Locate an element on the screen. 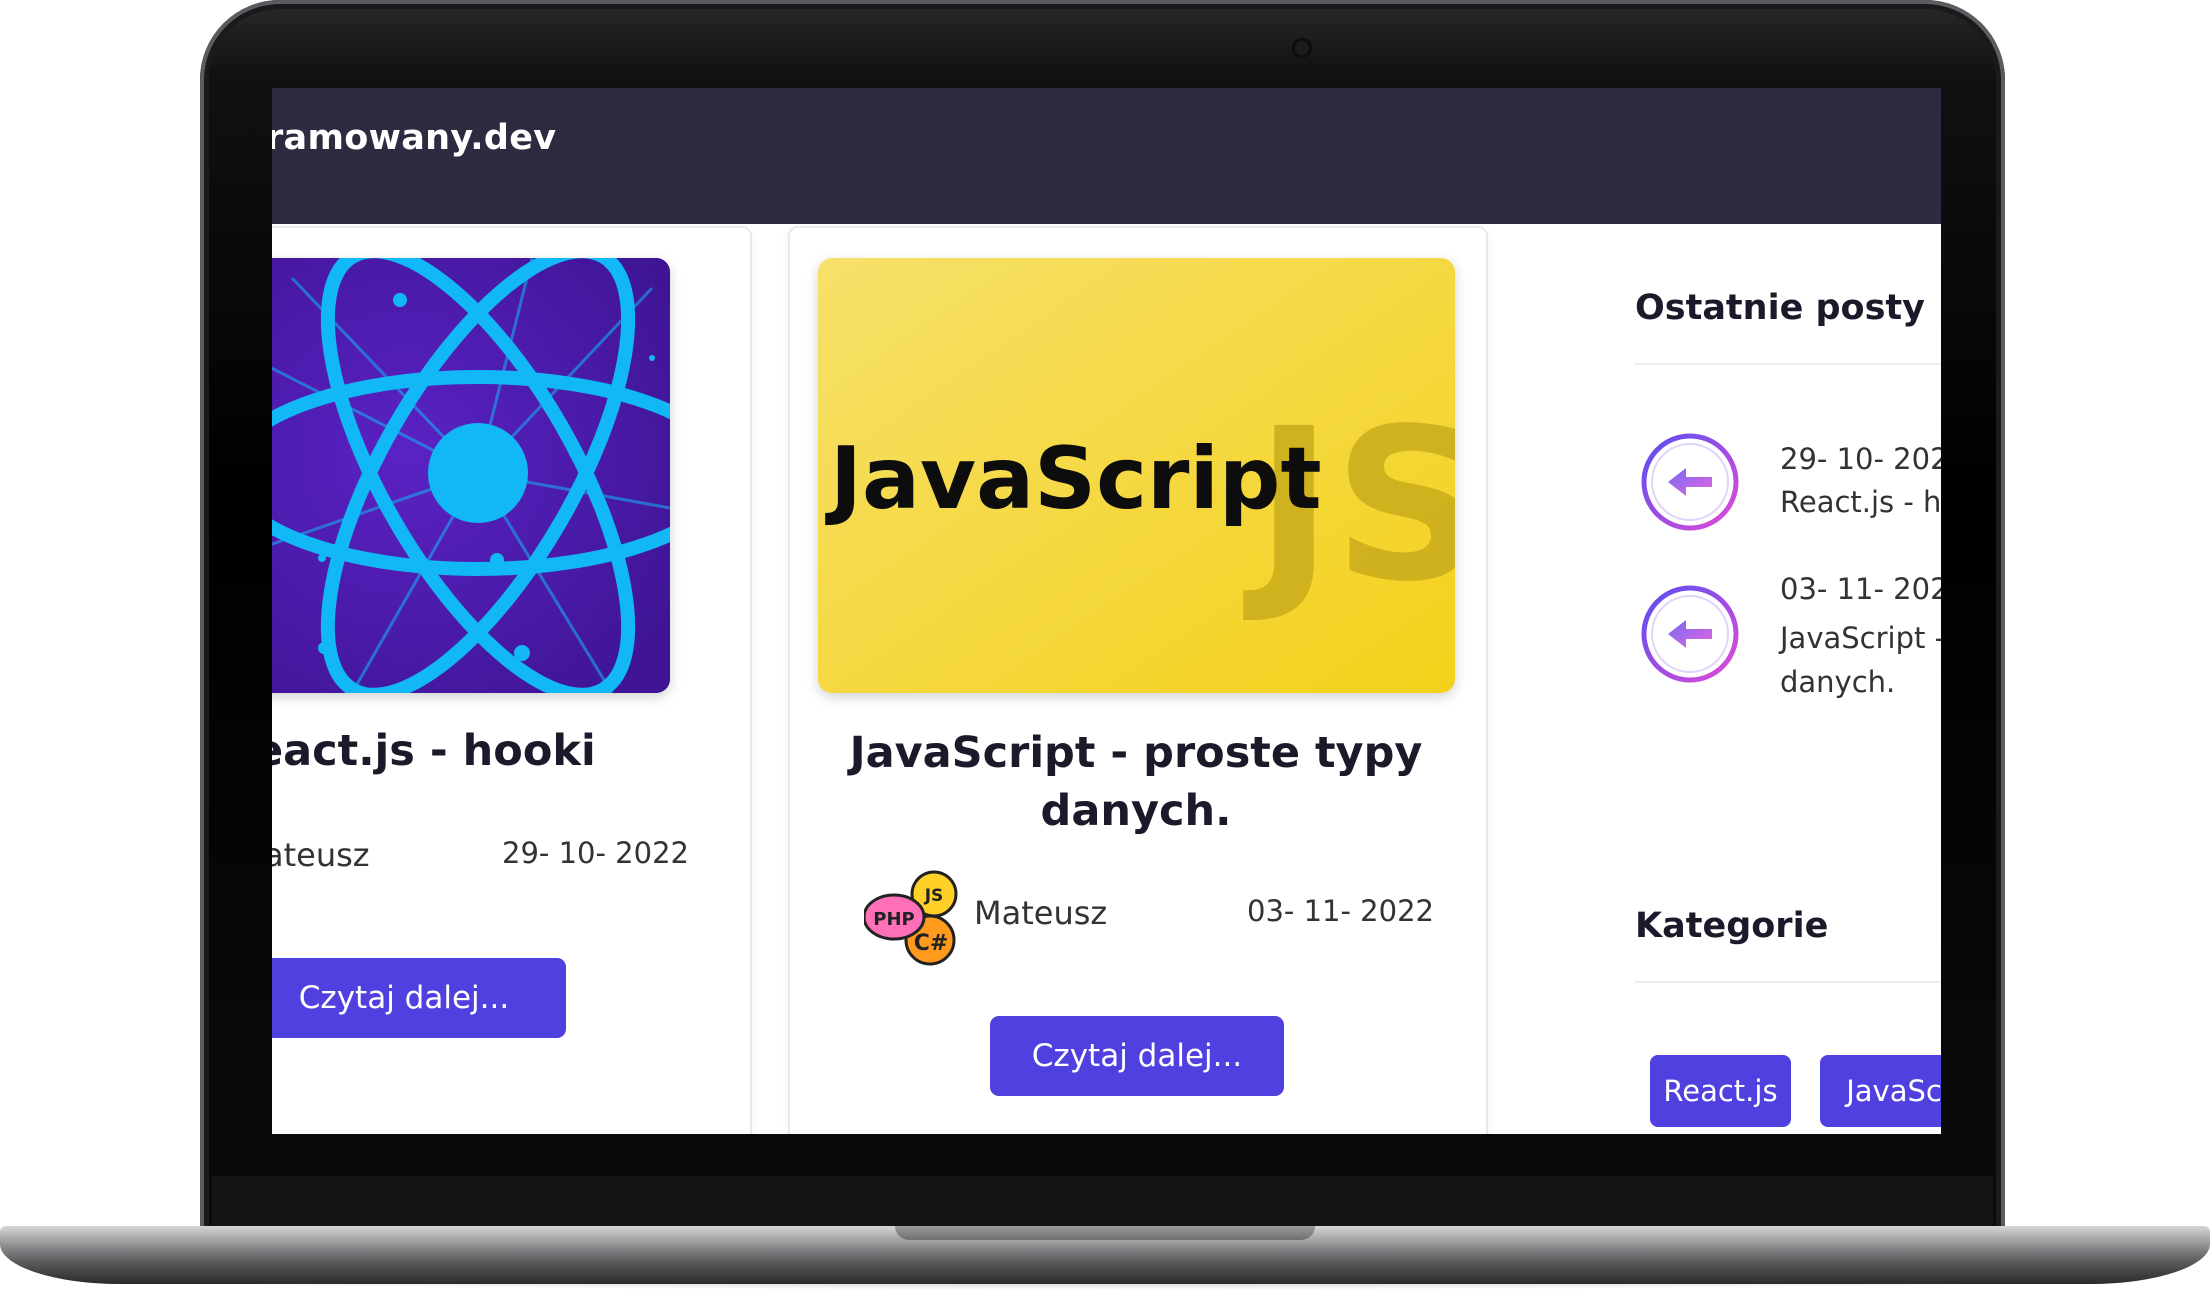 This screenshot has width=2210, height=1292. post-author: Mateusz is located at coordinates (1041, 913).